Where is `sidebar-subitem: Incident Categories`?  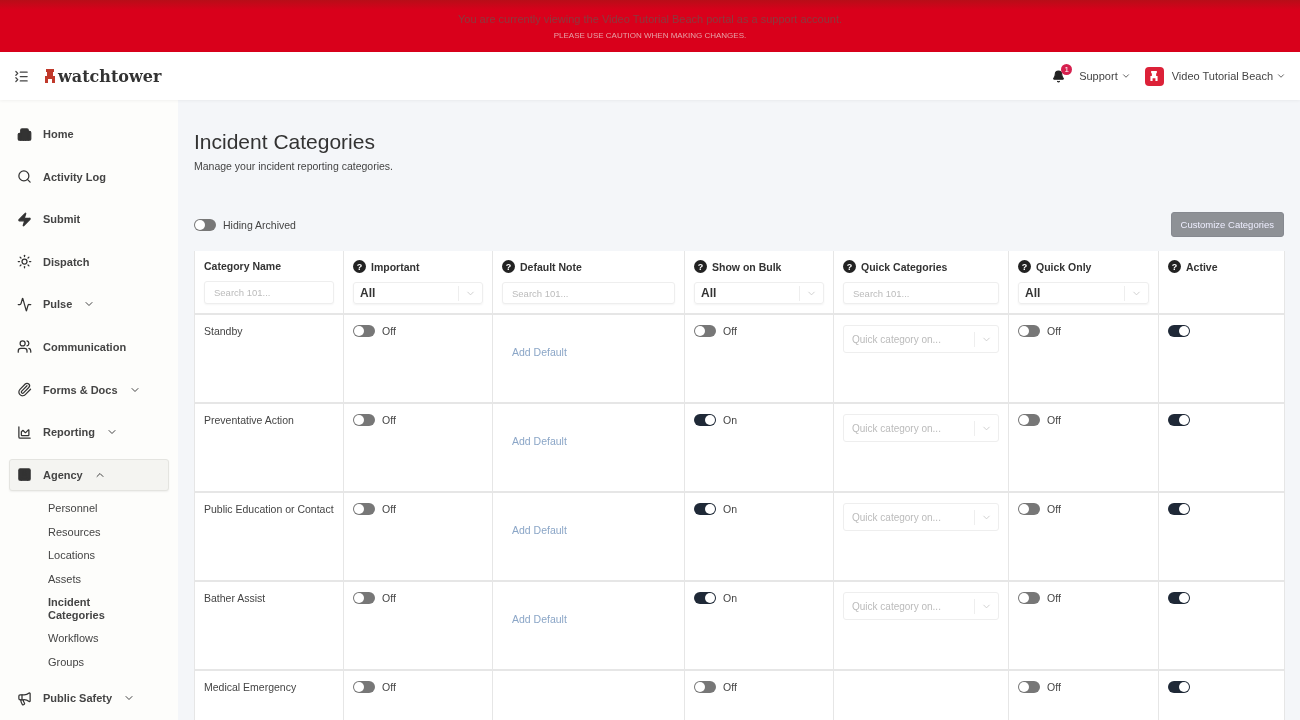
sidebar-subitem: Incident Categories is located at coordinates (74, 609).